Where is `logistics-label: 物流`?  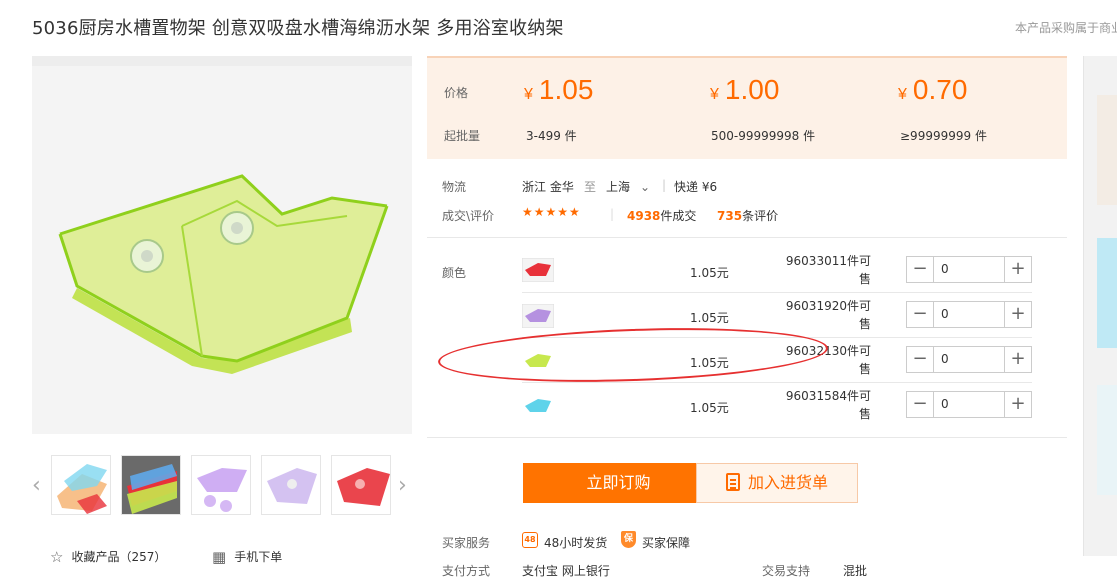
logistics-label: 物流 is located at coordinates (454, 187).